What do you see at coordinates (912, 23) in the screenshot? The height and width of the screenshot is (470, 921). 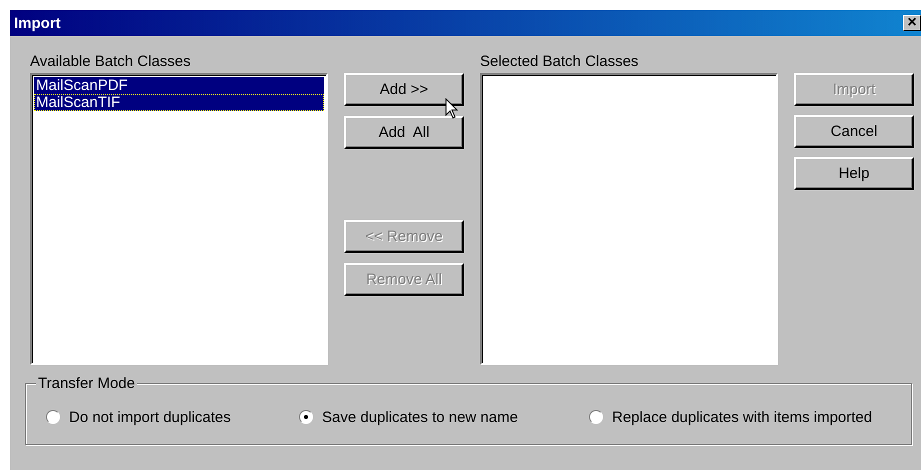 I see `close-button: ×` at bounding box center [912, 23].